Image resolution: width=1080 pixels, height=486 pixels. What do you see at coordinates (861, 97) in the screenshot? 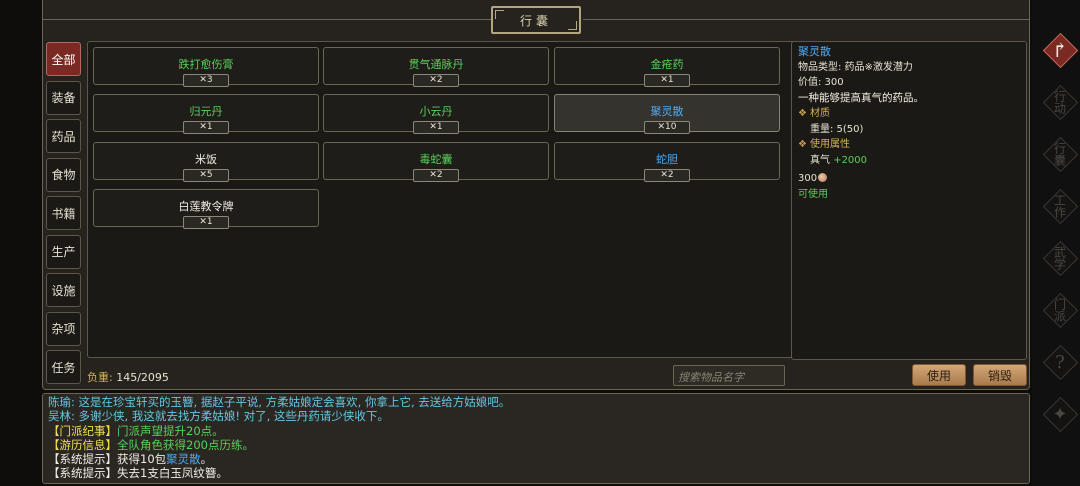
I see `detail-description: 一种能够提高真气的药品。` at bounding box center [861, 97].